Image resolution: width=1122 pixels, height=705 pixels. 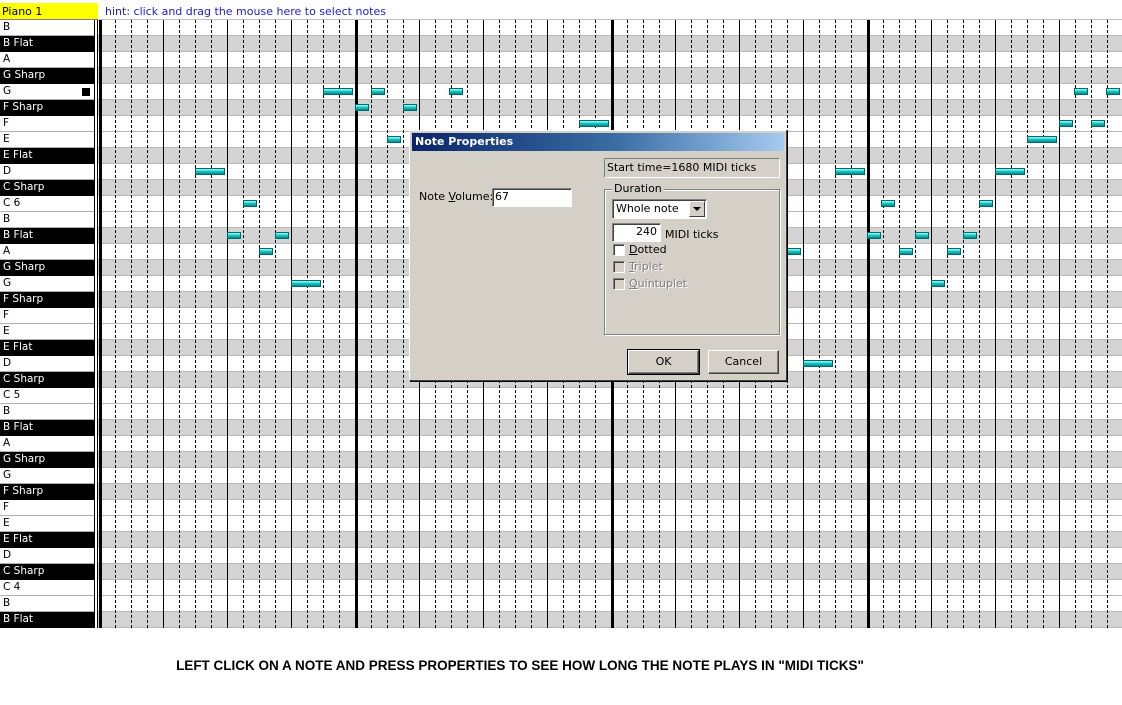 I want to click on triplet-checkbox, so click(x=619, y=267).